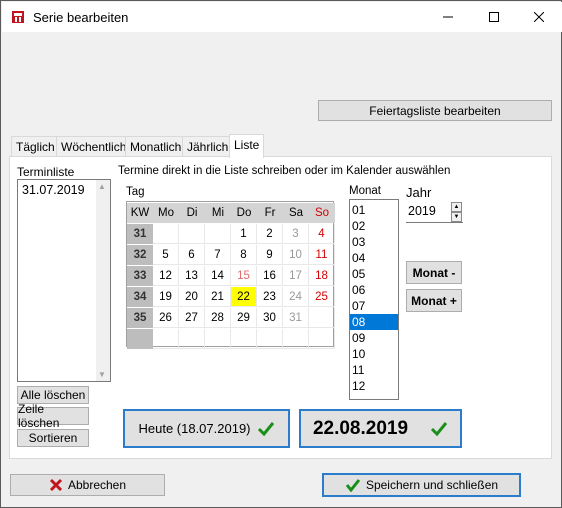  I want to click on year-down-icon: ▼, so click(456, 217).